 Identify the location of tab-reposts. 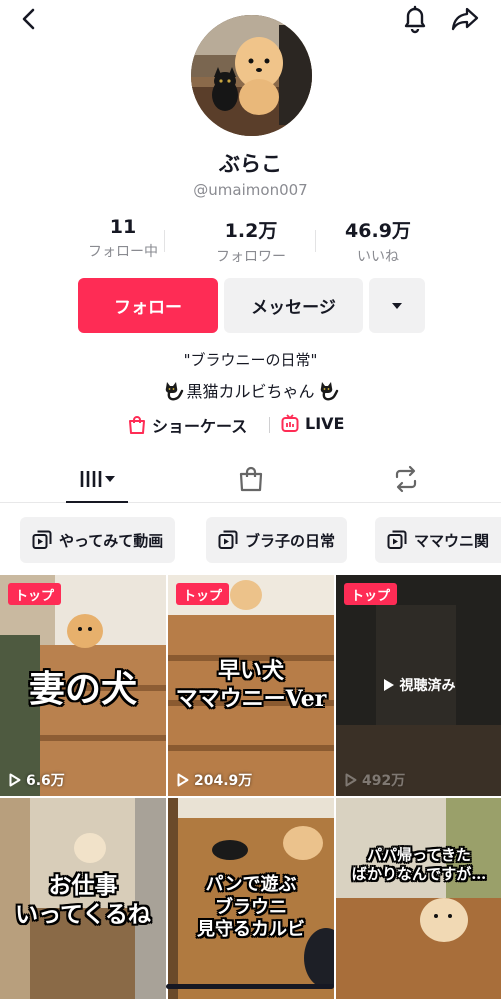
(406, 478).